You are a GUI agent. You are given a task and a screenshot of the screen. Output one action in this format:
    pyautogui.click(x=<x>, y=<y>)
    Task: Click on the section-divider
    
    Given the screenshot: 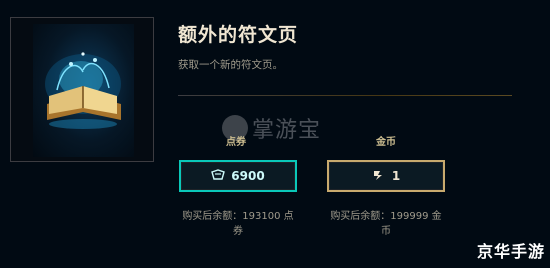 What is the action you would take?
    pyautogui.click(x=345, y=95)
    